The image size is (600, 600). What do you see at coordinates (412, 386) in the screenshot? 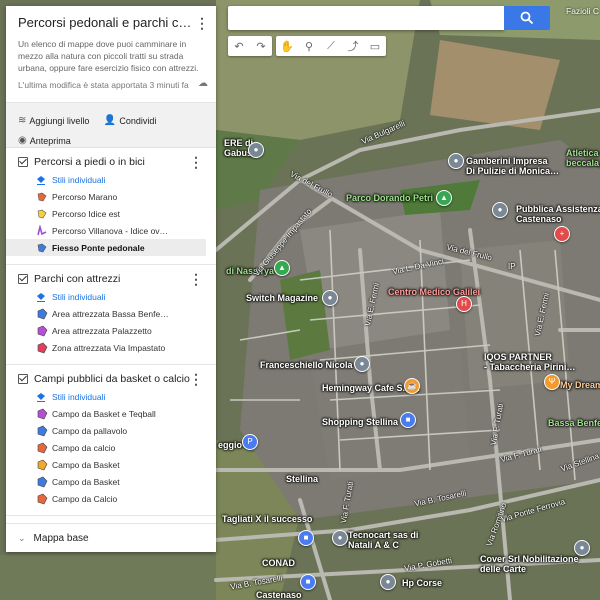
I see `cafe-pin-icon: ☕` at bounding box center [412, 386].